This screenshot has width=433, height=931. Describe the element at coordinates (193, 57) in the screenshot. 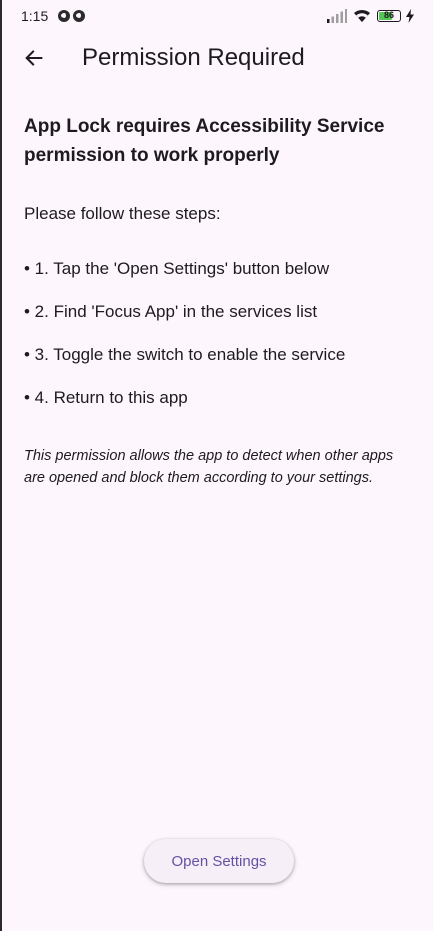

I see `page-title: Permission Required` at that location.